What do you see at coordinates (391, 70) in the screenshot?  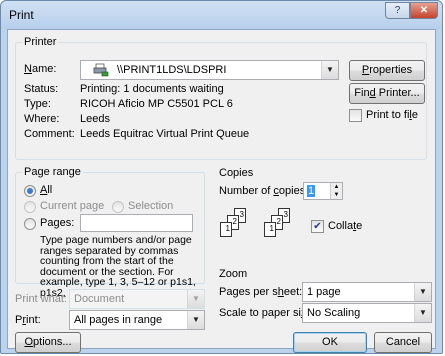 I see `properties-button-rest: roperties` at bounding box center [391, 70].